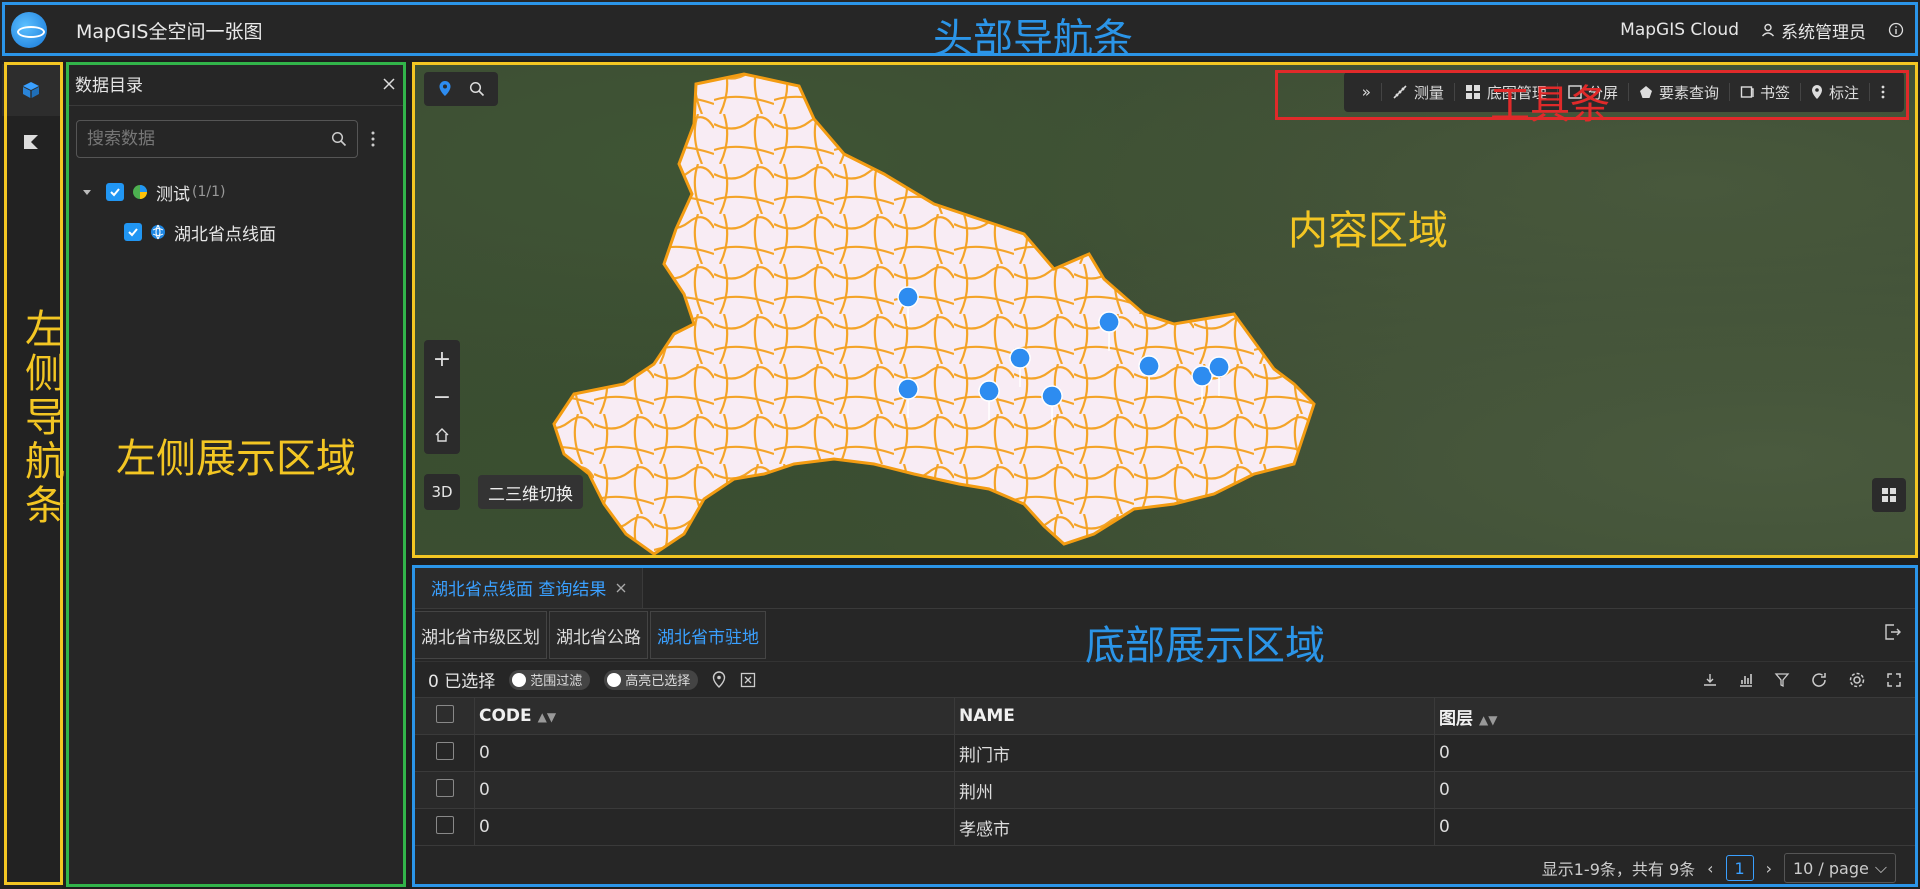  What do you see at coordinates (714, 716) in the screenshot?
I see `column-header-code: CODE ▲▼` at bounding box center [714, 716].